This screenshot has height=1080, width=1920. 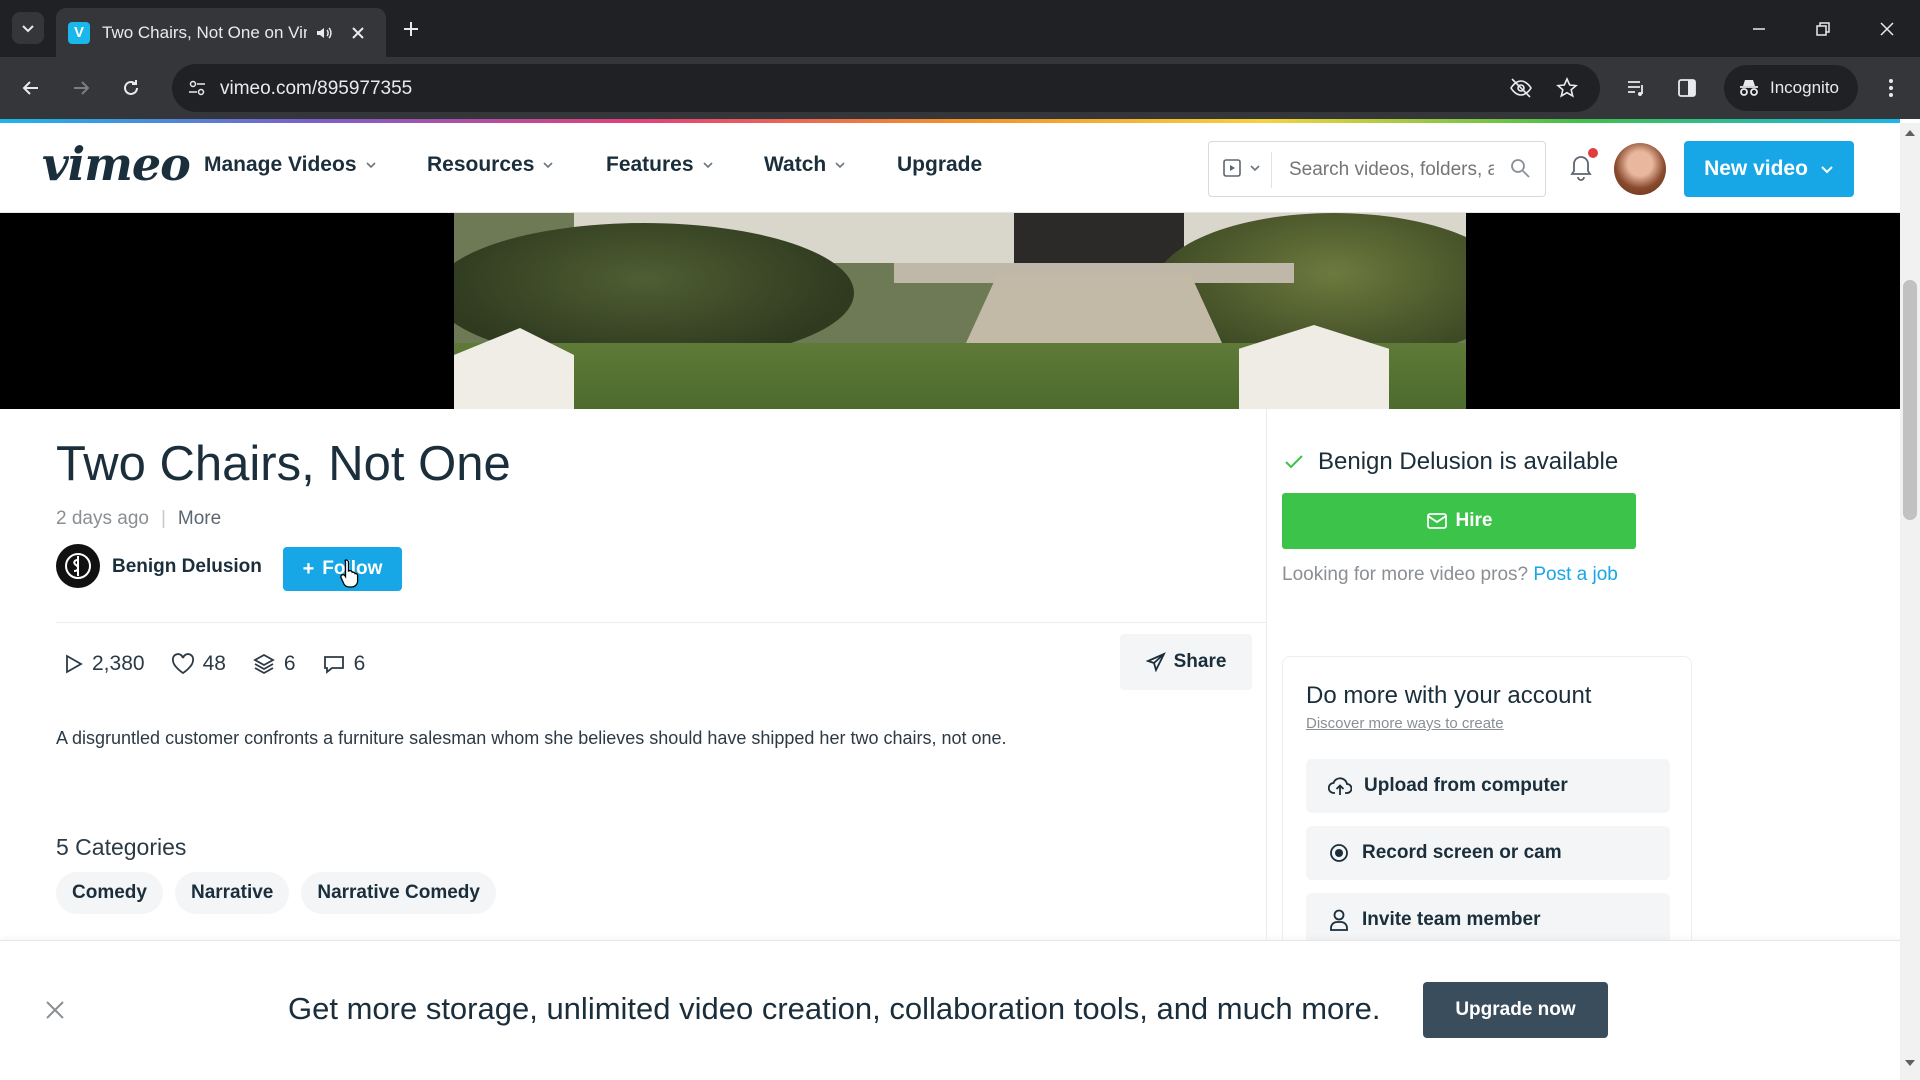 What do you see at coordinates (199, 519) in the screenshot?
I see `more-link: More` at bounding box center [199, 519].